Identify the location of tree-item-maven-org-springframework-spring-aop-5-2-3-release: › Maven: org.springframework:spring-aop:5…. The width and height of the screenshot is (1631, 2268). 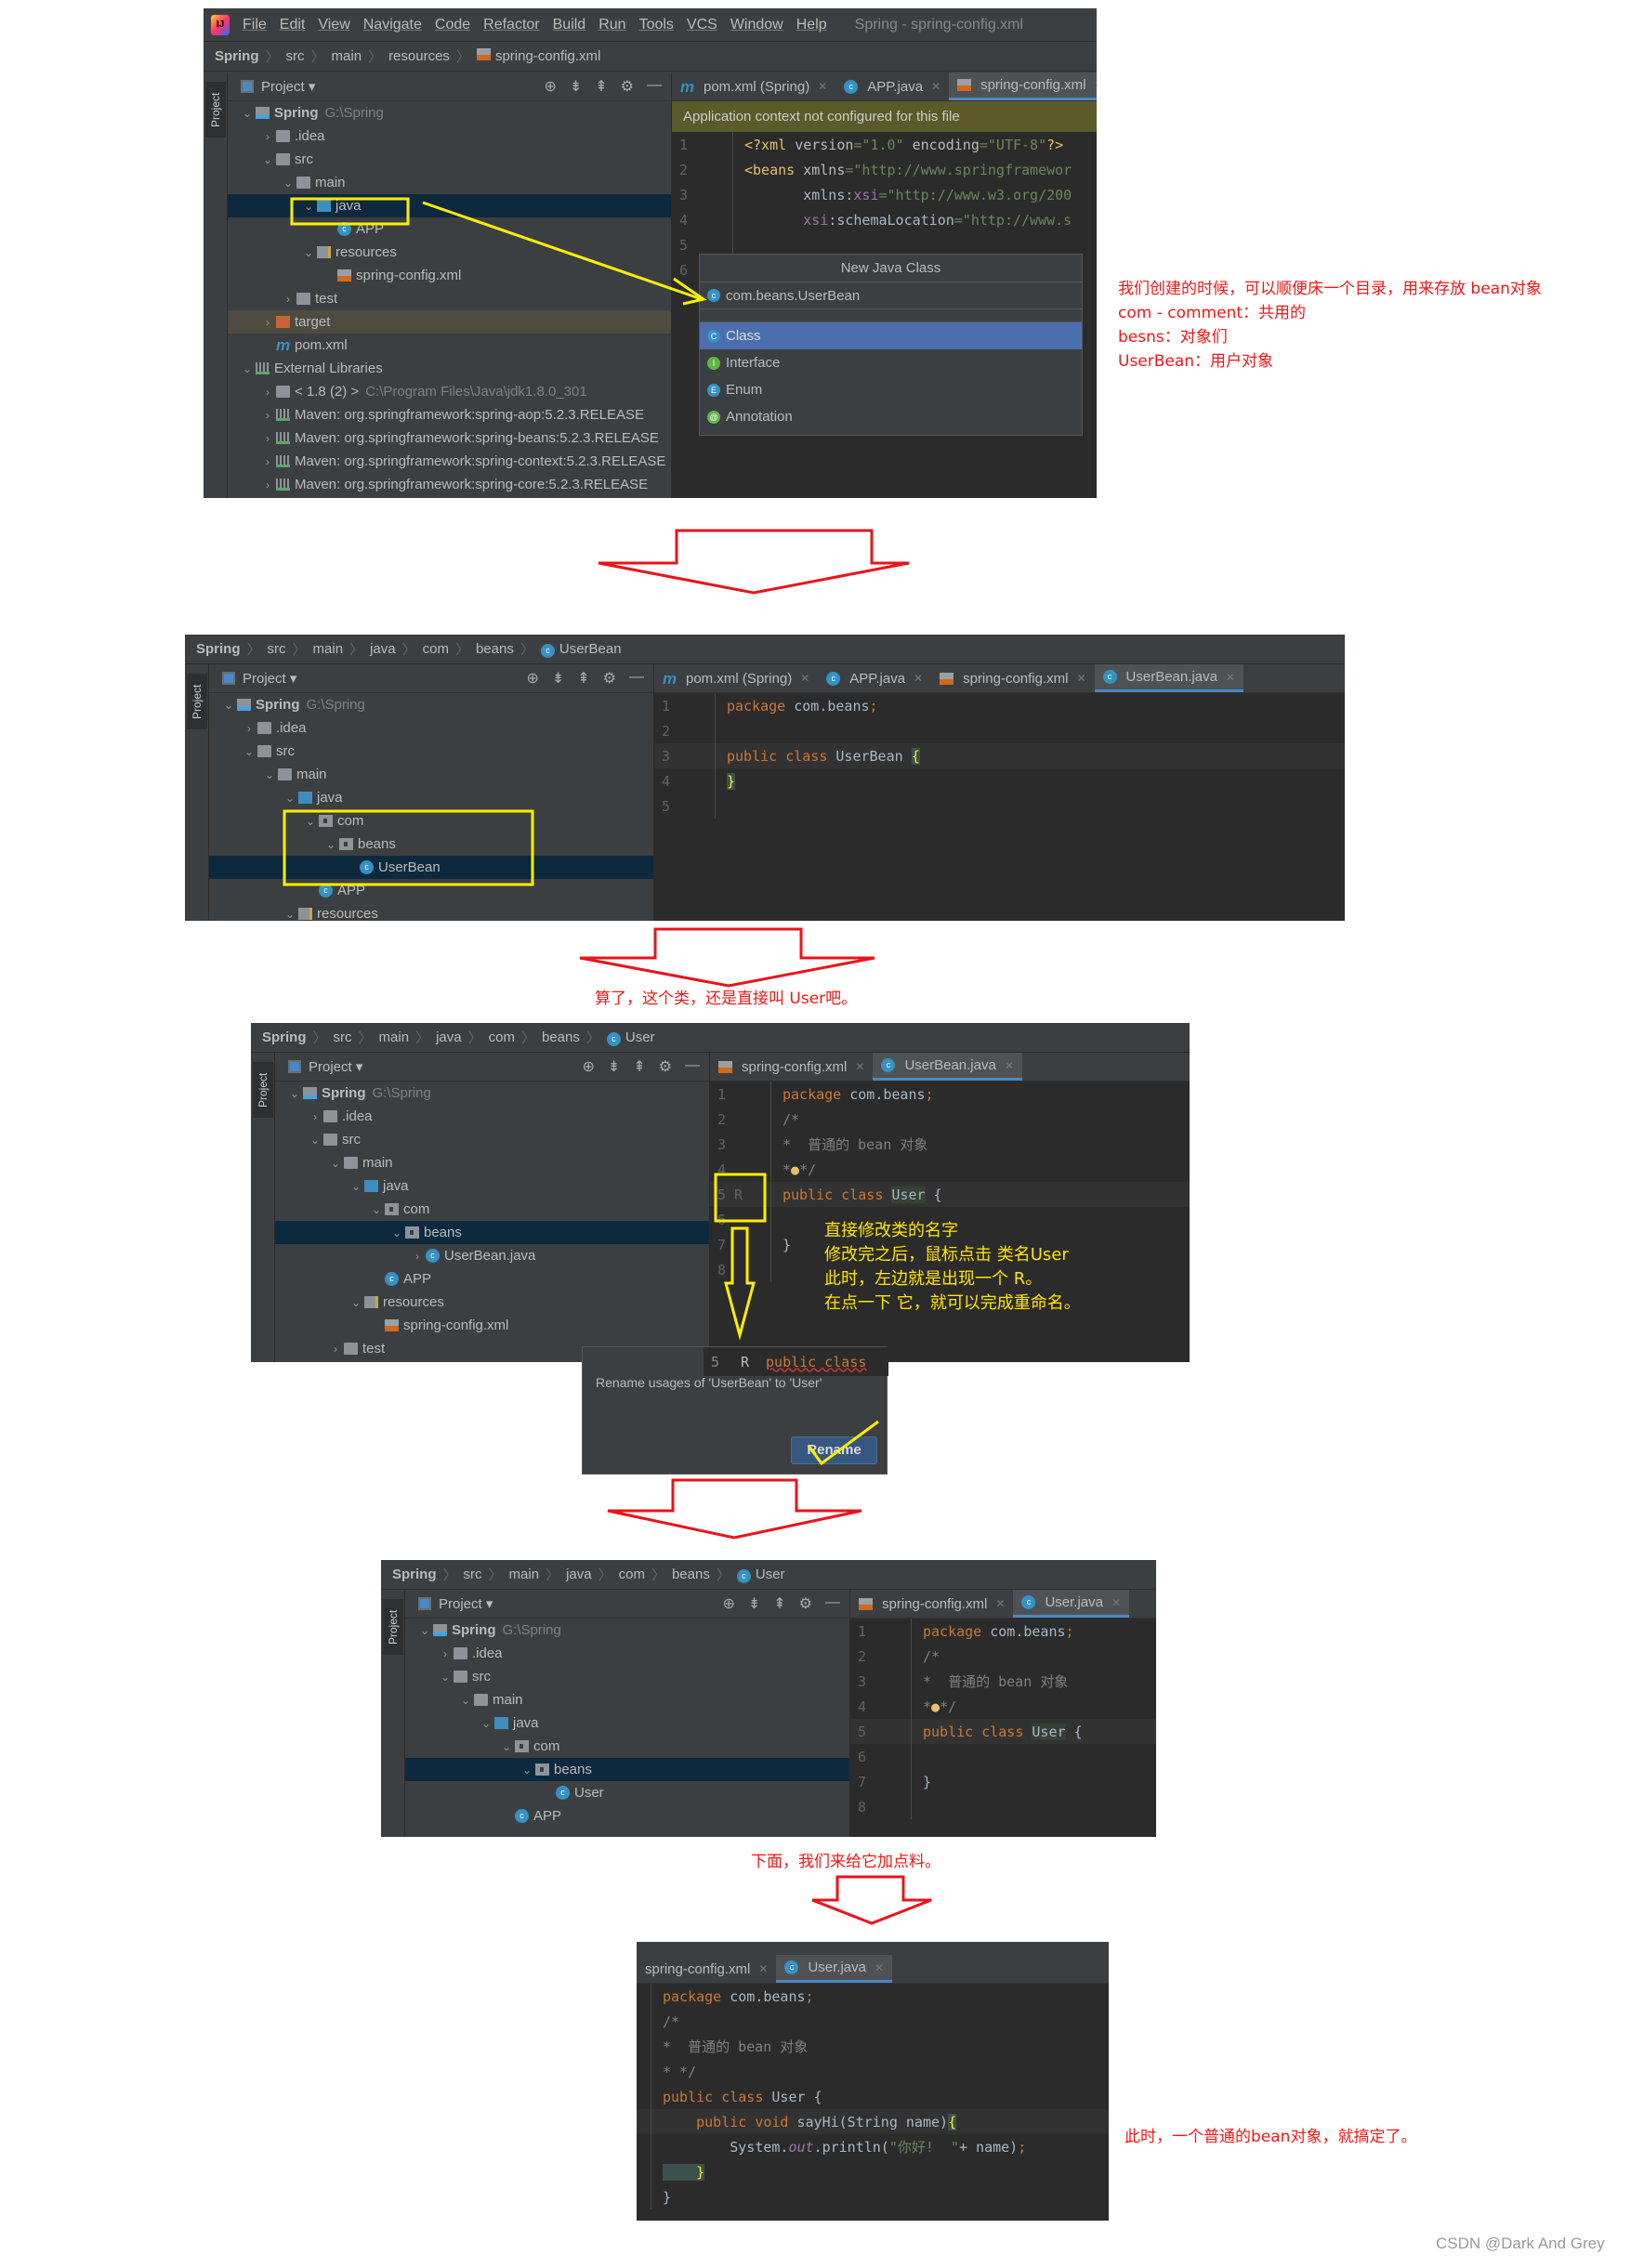
(449, 414).